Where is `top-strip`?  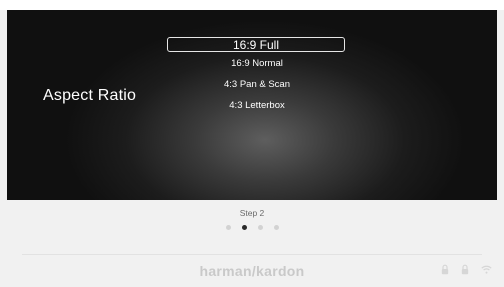 top-strip is located at coordinates (252, 5).